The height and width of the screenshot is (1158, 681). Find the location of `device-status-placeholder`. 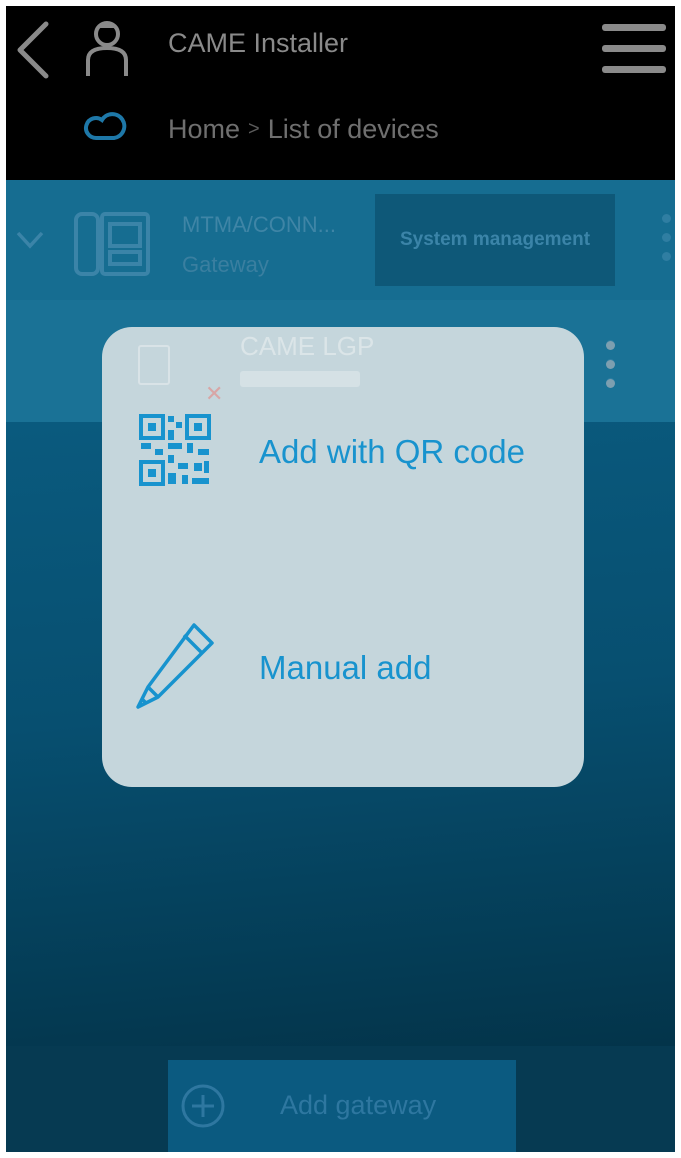

device-status-placeholder is located at coordinates (300, 379).